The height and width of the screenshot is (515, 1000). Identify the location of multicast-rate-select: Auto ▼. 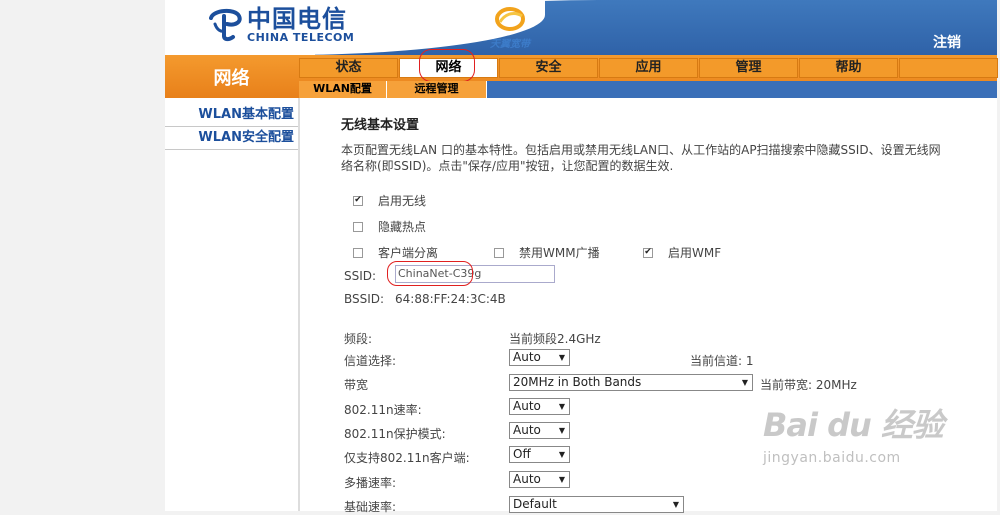
(539, 479).